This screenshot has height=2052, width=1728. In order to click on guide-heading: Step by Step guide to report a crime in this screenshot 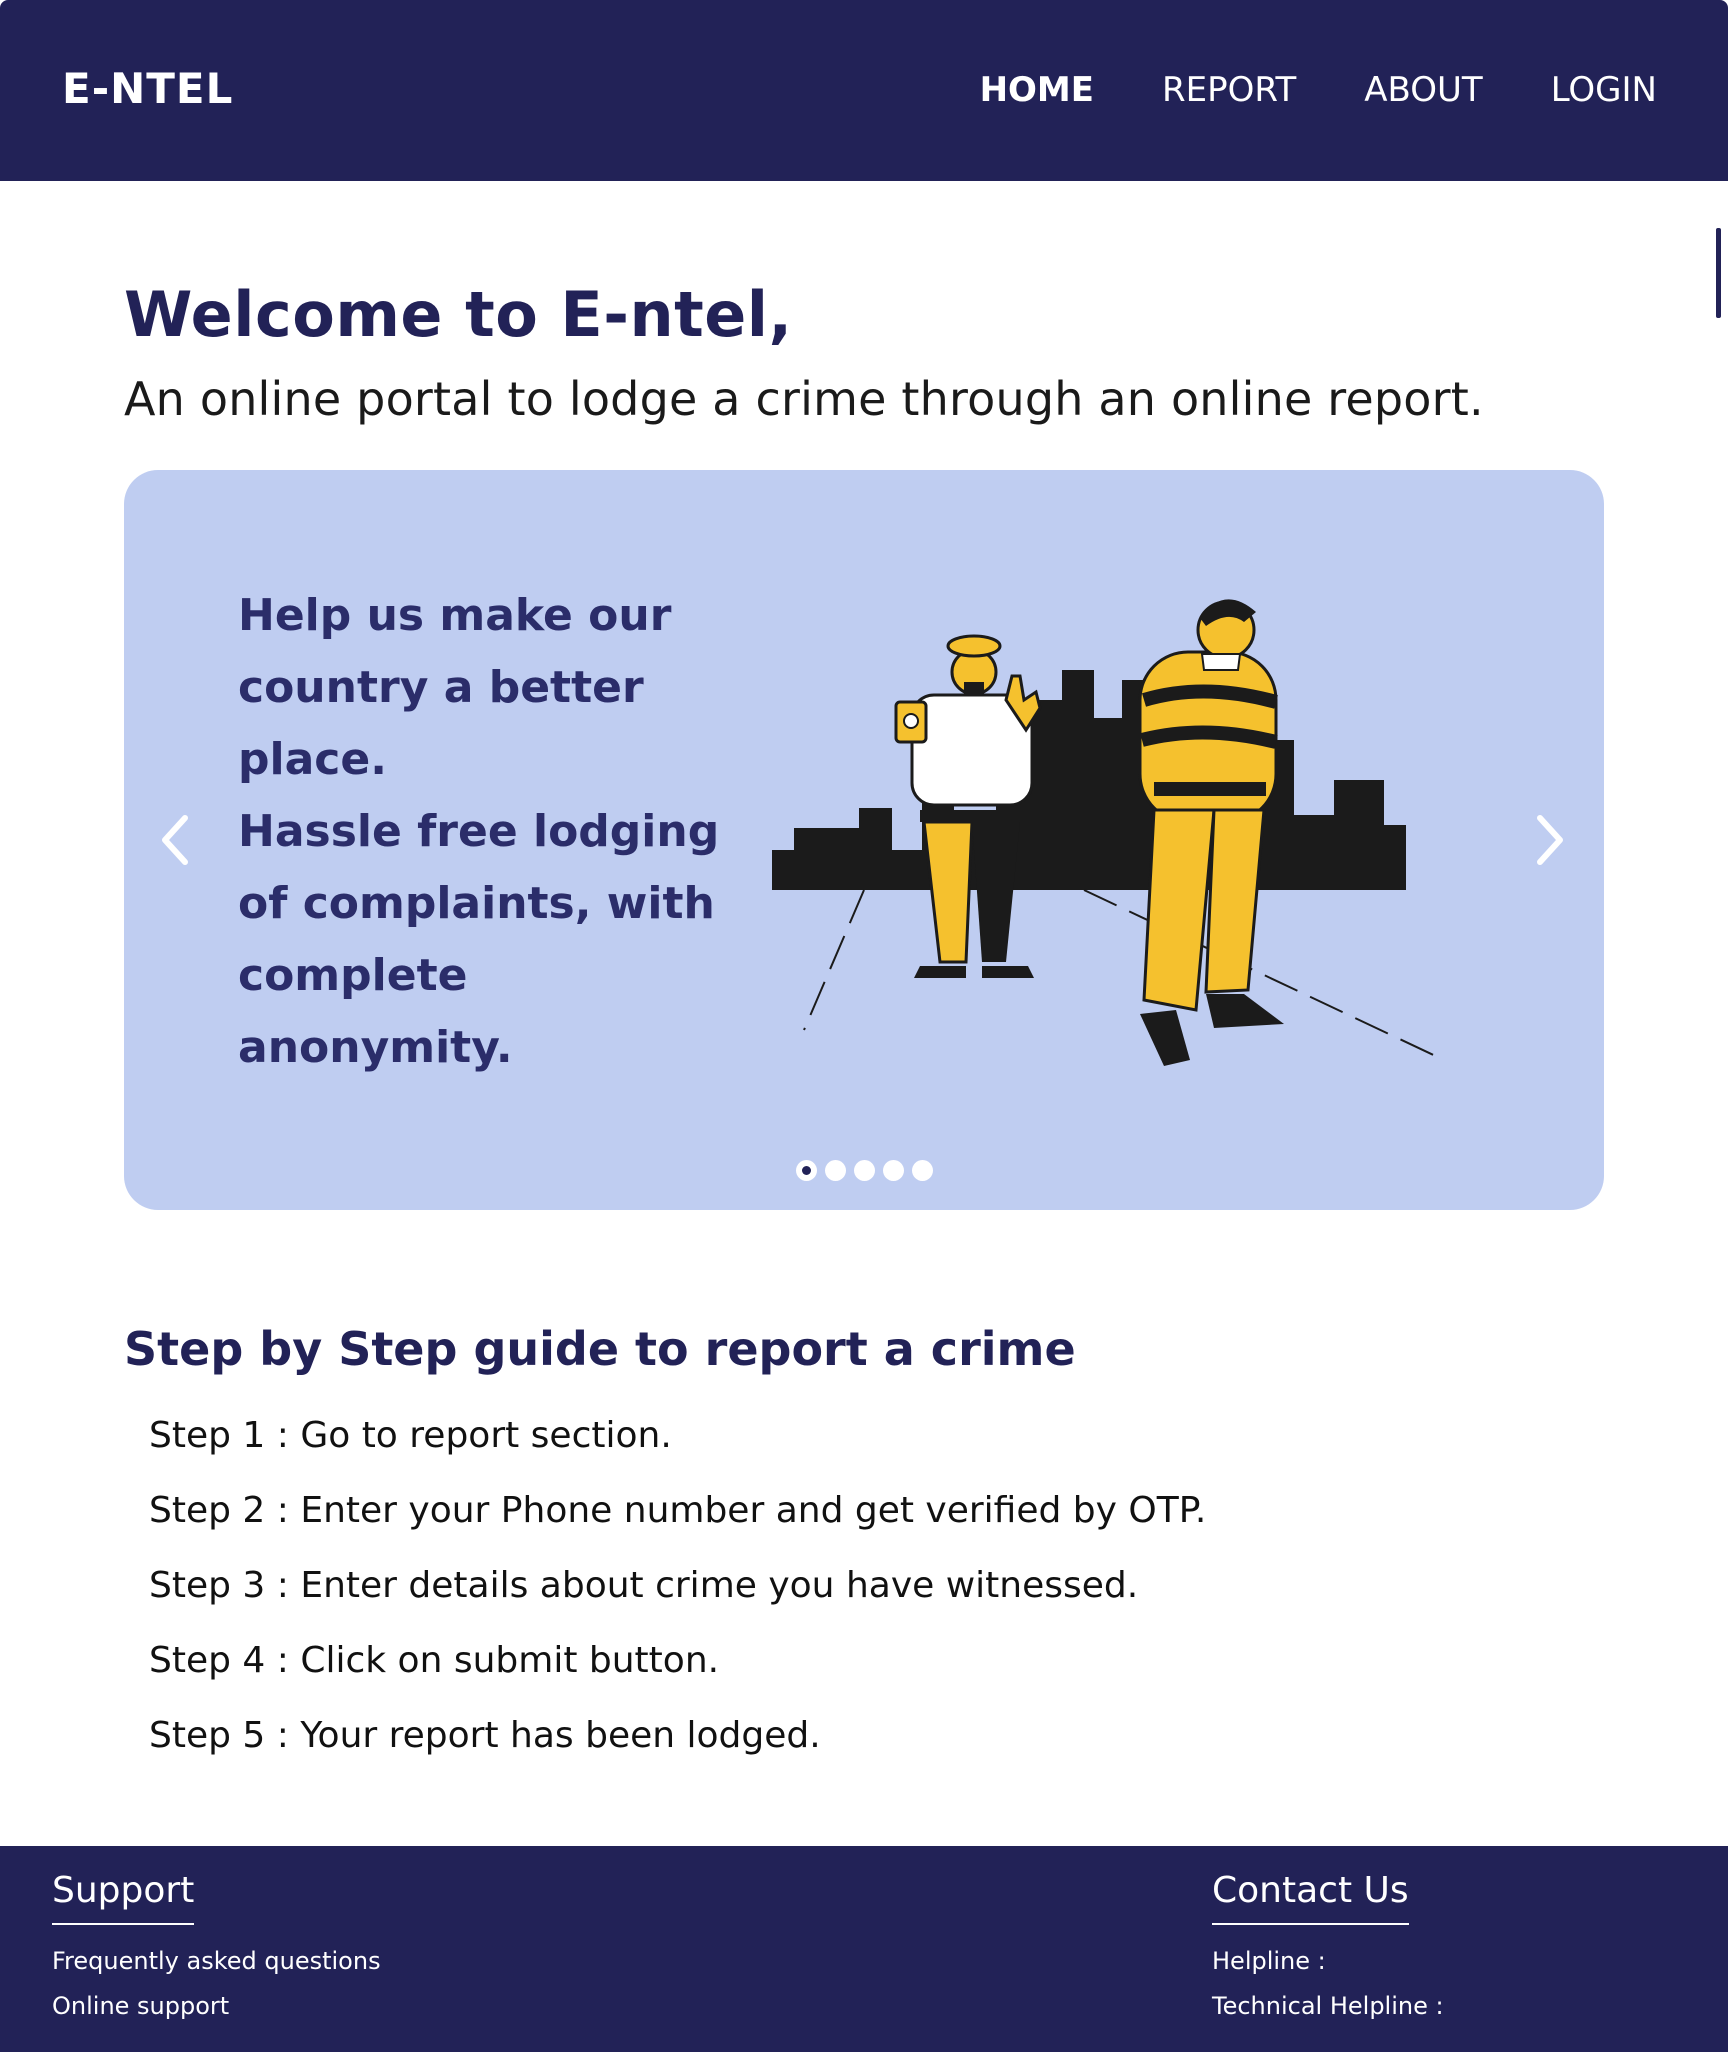, I will do `click(600, 1349)`.